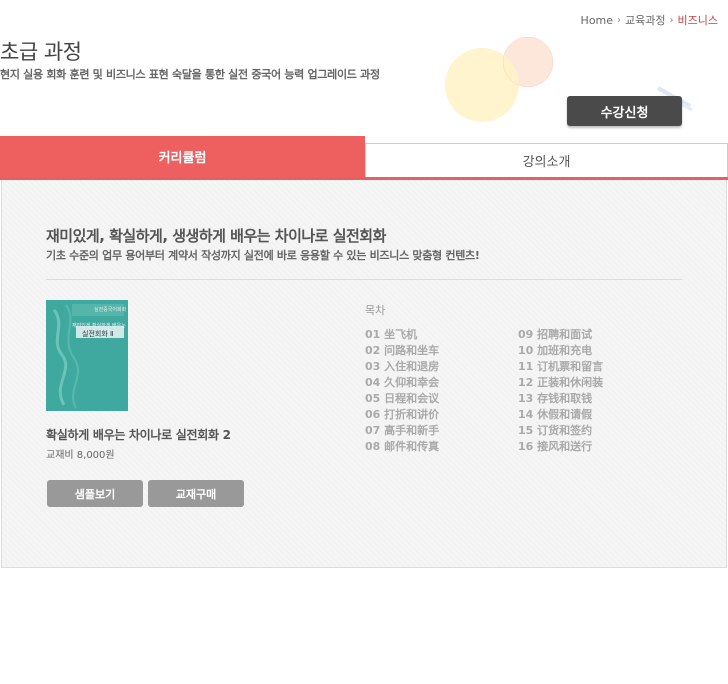  Describe the element at coordinates (597, 20) in the screenshot. I see `breadcrumb-home: Home` at that location.